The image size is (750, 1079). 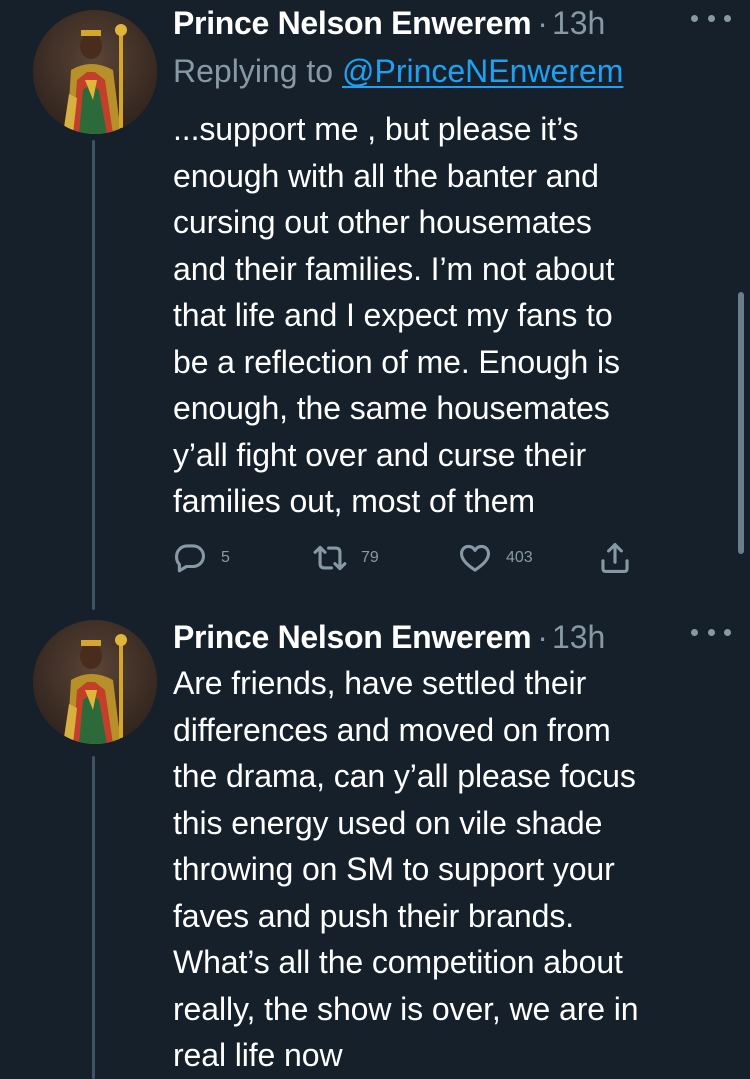 What do you see at coordinates (495, 558) in the screenshot?
I see `like-button: 403` at bounding box center [495, 558].